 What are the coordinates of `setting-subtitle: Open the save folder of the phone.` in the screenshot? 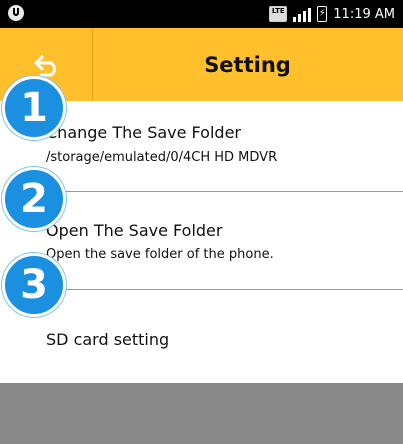 It's located at (160, 254).